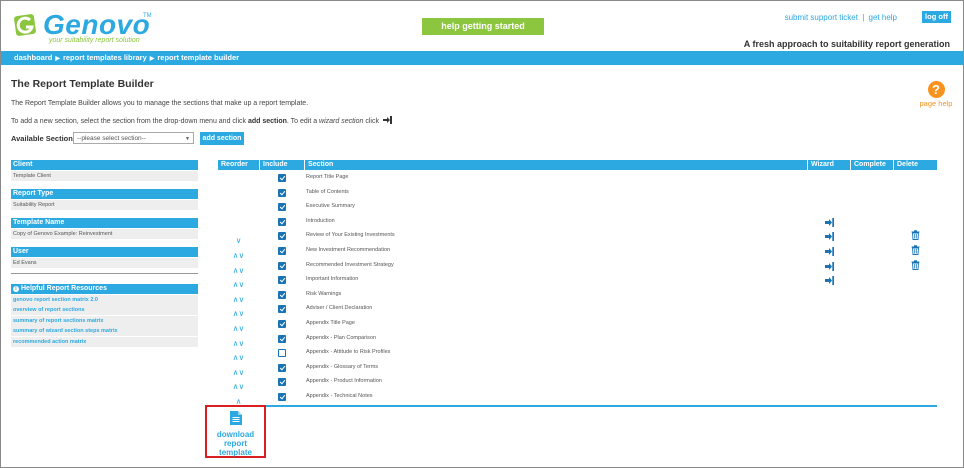 This screenshot has width=964, height=468. I want to click on section-name: Introduction, so click(320, 220).